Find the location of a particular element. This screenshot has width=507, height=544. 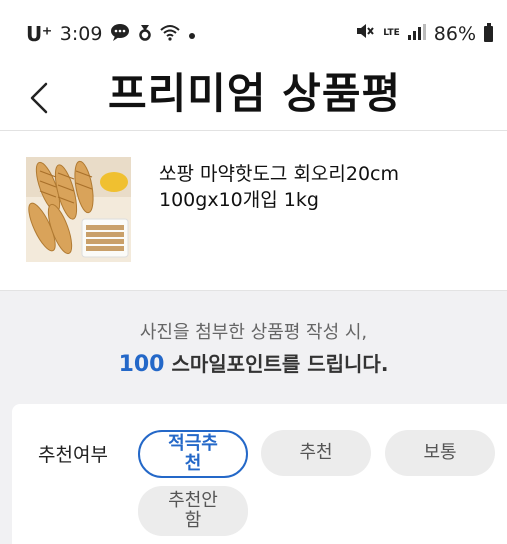

recommend-option-label: 천 is located at coordinates (193, 463).